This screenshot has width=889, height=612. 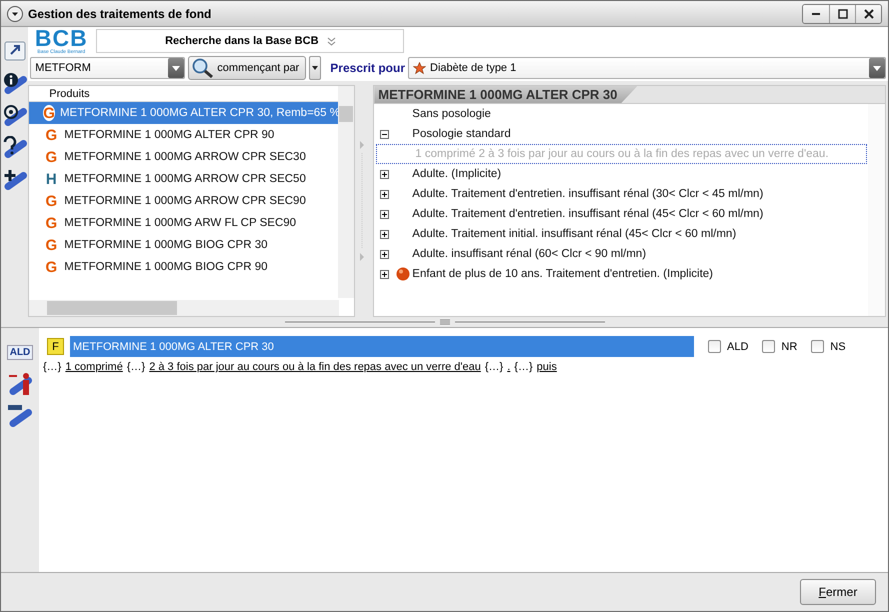 I want to click on dosage-link: ., so click(x=508, y=367).